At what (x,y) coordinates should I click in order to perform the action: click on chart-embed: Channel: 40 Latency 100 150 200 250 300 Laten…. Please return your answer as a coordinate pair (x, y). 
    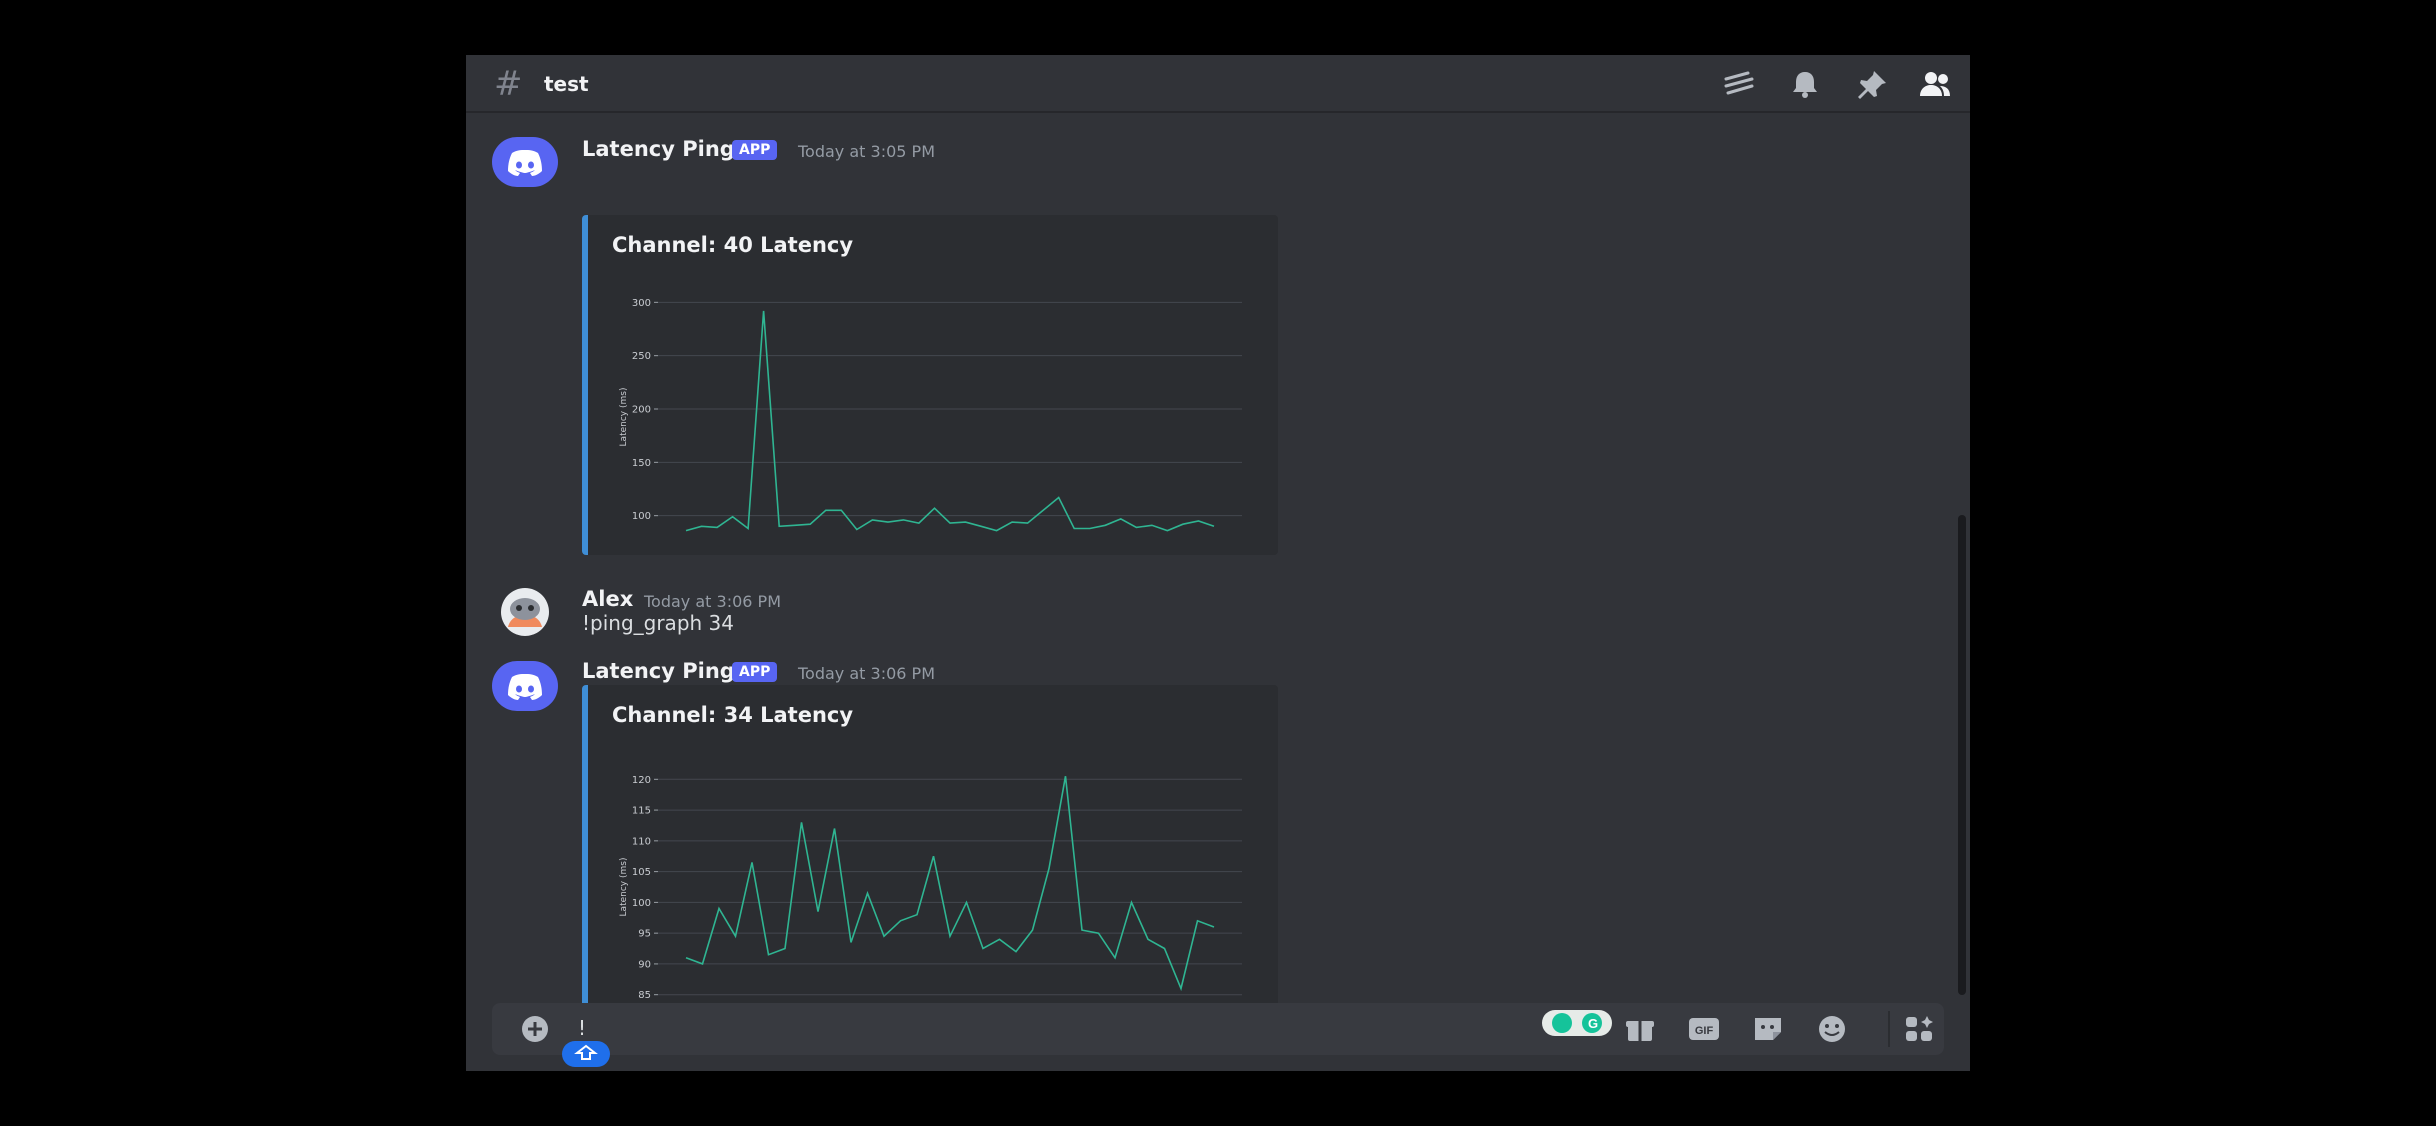
    Looking at the image, I should click on (930, 385).